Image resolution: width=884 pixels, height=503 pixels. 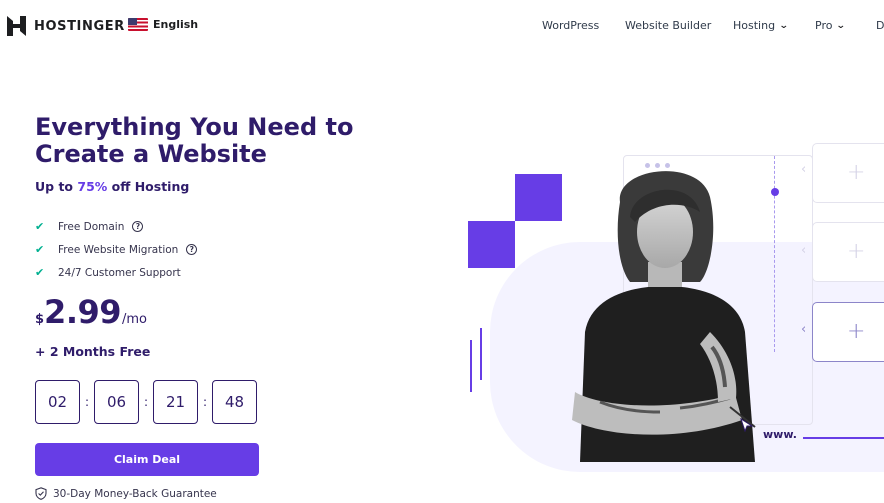 I want to click on list-item: ✔ 24/7 Customer Support, so click(x=116, y=272).